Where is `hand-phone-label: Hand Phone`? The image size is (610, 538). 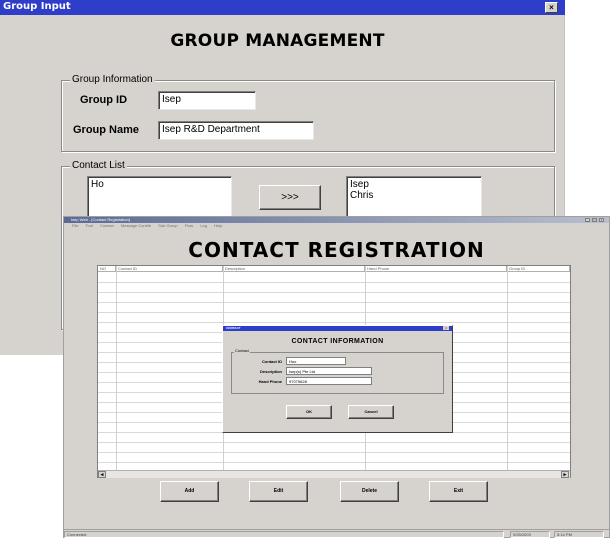
hand-phone-label: Hand Phone is located at coordinates (270, 381).